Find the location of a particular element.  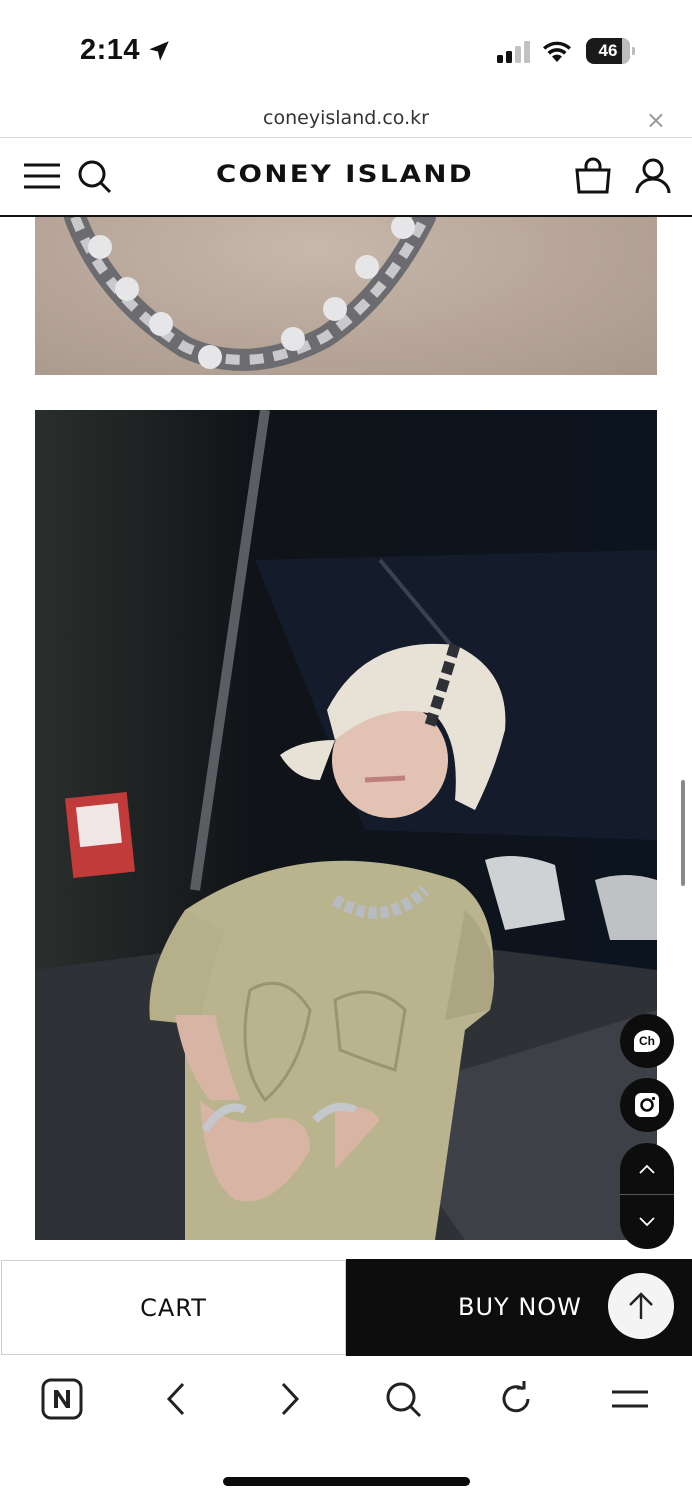

user-icon is located at coordinates (653, 176).